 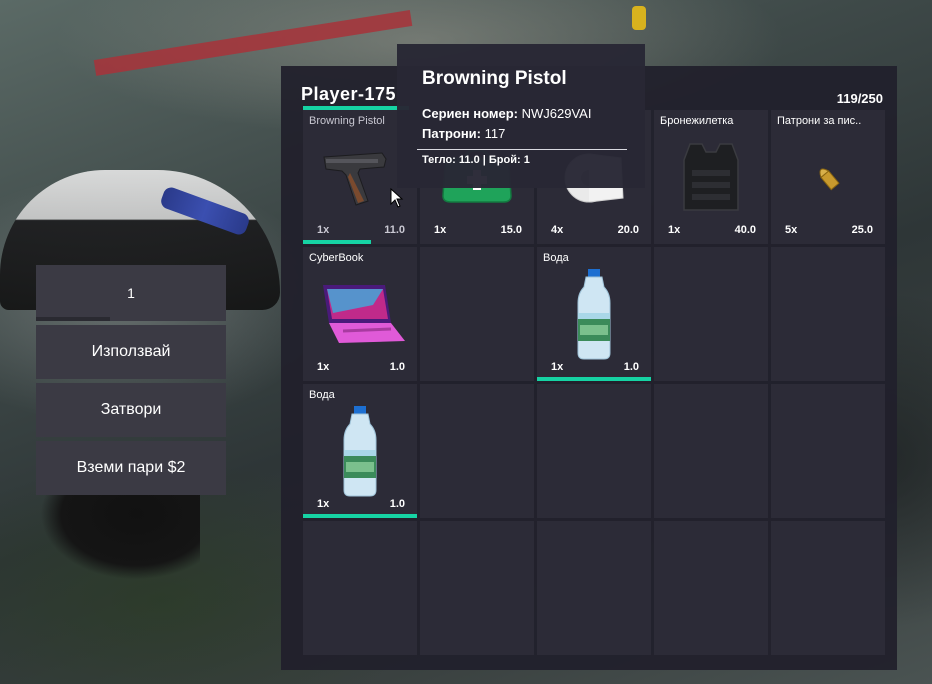 I want to click on slot-item-count: 5x, so click(x=791, y=230).